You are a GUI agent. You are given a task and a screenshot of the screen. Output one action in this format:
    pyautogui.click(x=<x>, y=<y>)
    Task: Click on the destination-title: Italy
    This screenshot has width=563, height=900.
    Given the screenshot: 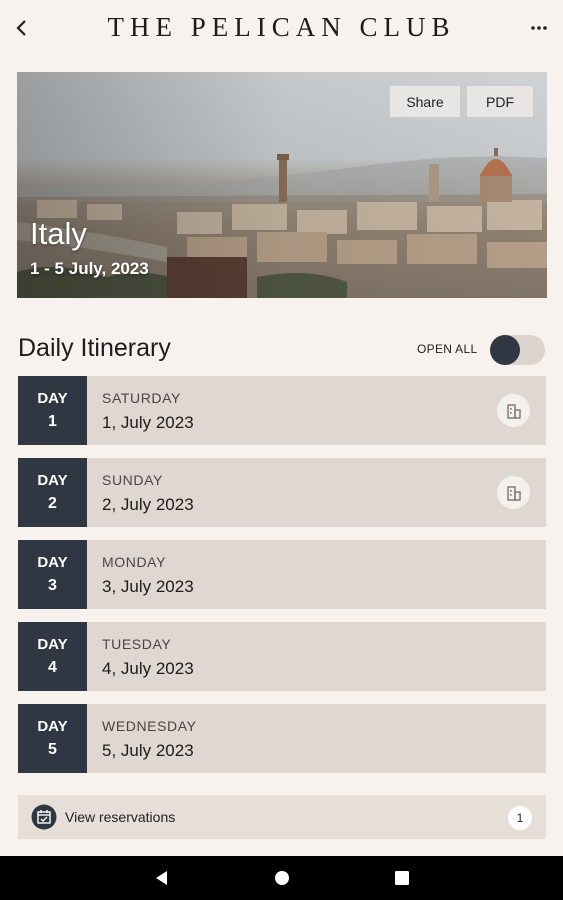 What is the action you would take?
    pyautogui.click(x=58, y=233)
    